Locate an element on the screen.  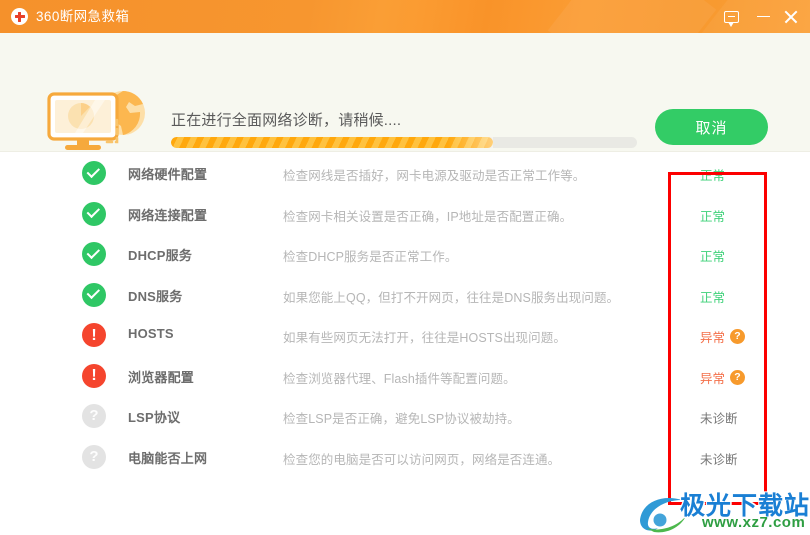
title-bar: 360断网急救箱 is located at coordinates (405, 16).